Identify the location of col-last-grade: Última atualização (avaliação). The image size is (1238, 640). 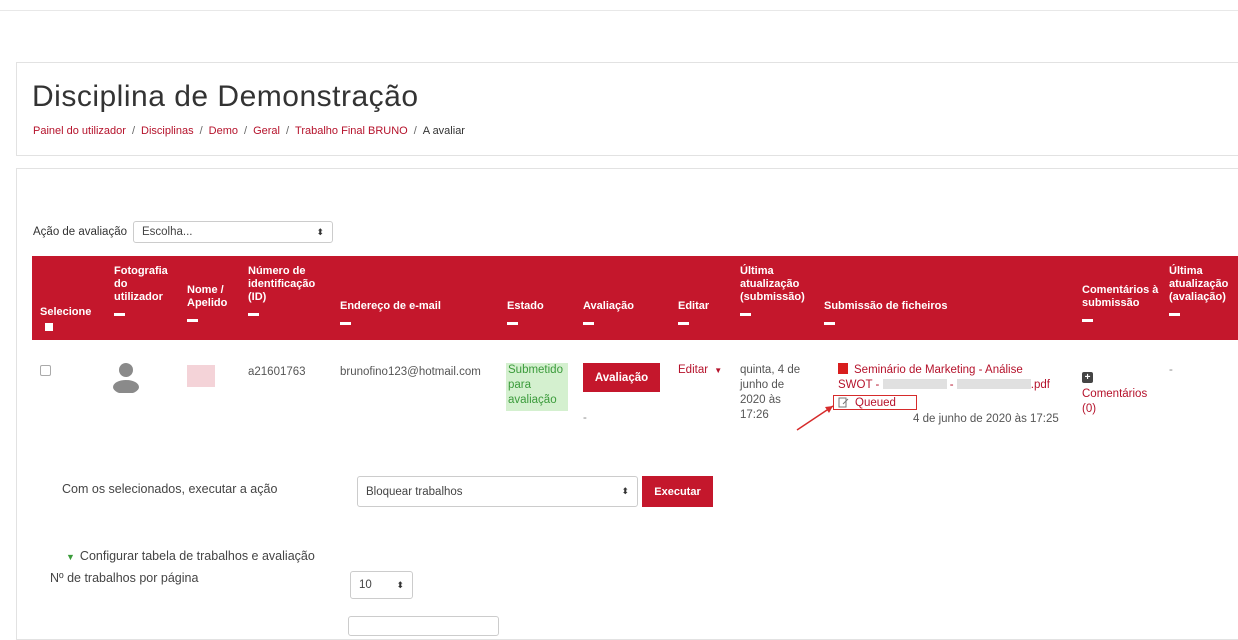
(1203, 290).